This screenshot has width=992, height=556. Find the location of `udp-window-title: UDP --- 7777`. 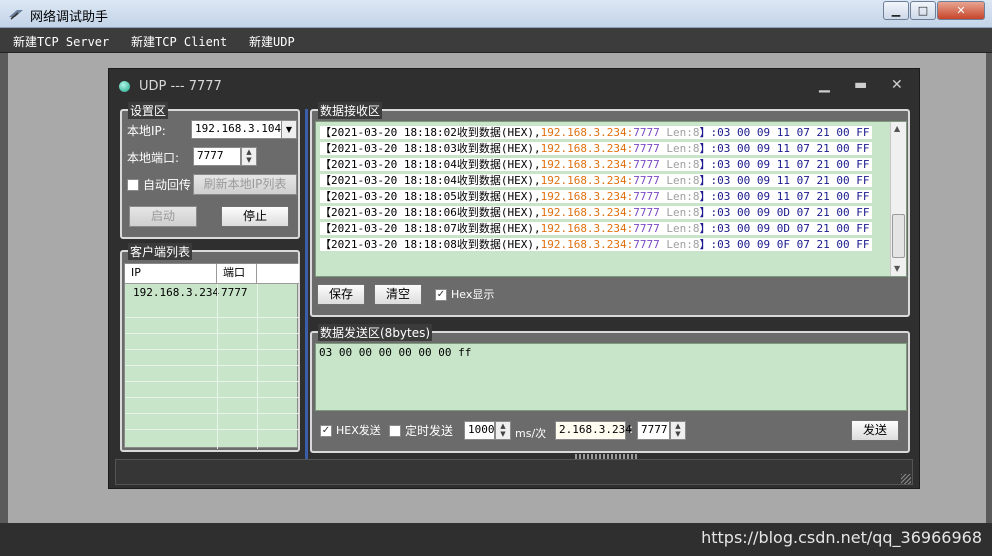

udp-window-title: UDP --- 7777 is located at coordinates (180, 86).